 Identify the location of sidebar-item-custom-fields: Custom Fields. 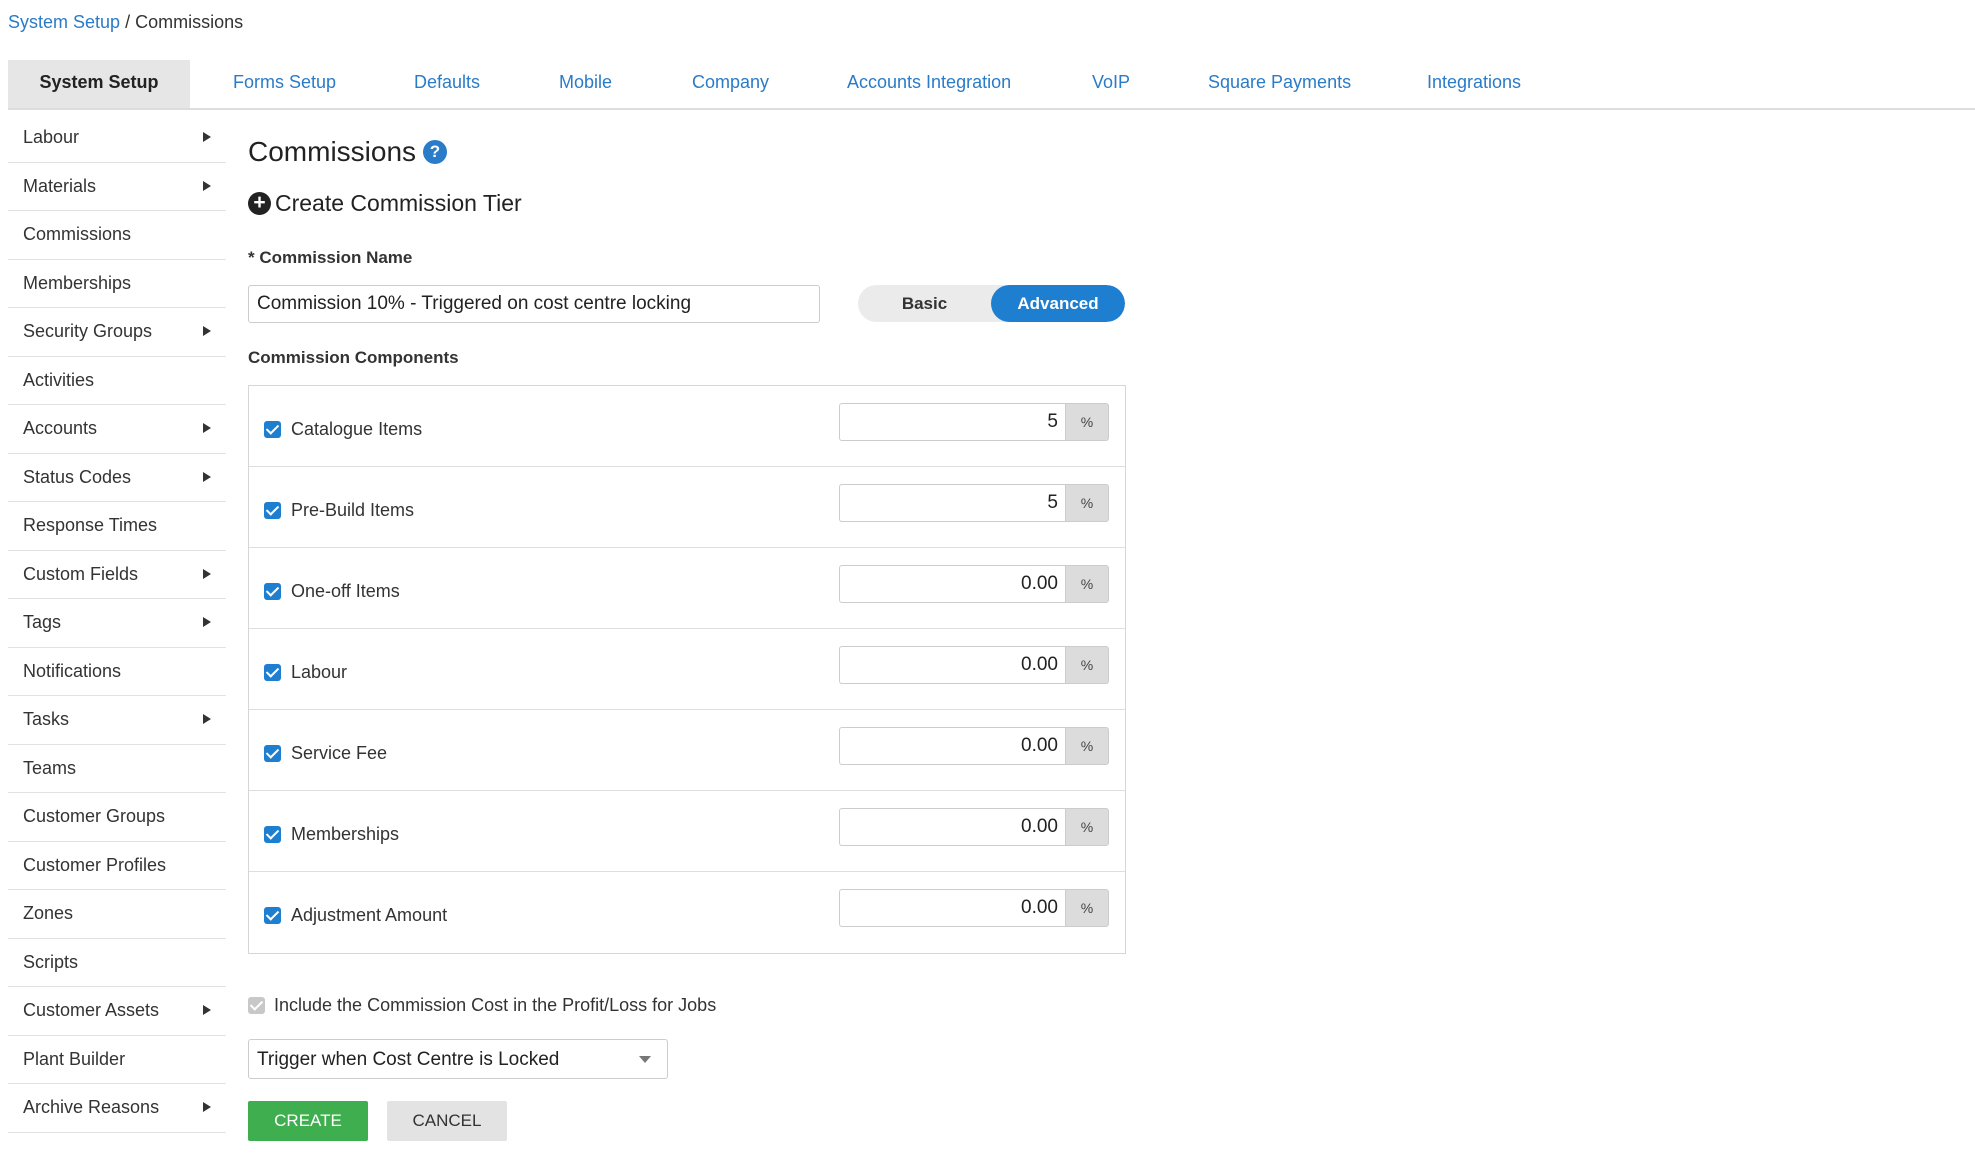
(117, 575).